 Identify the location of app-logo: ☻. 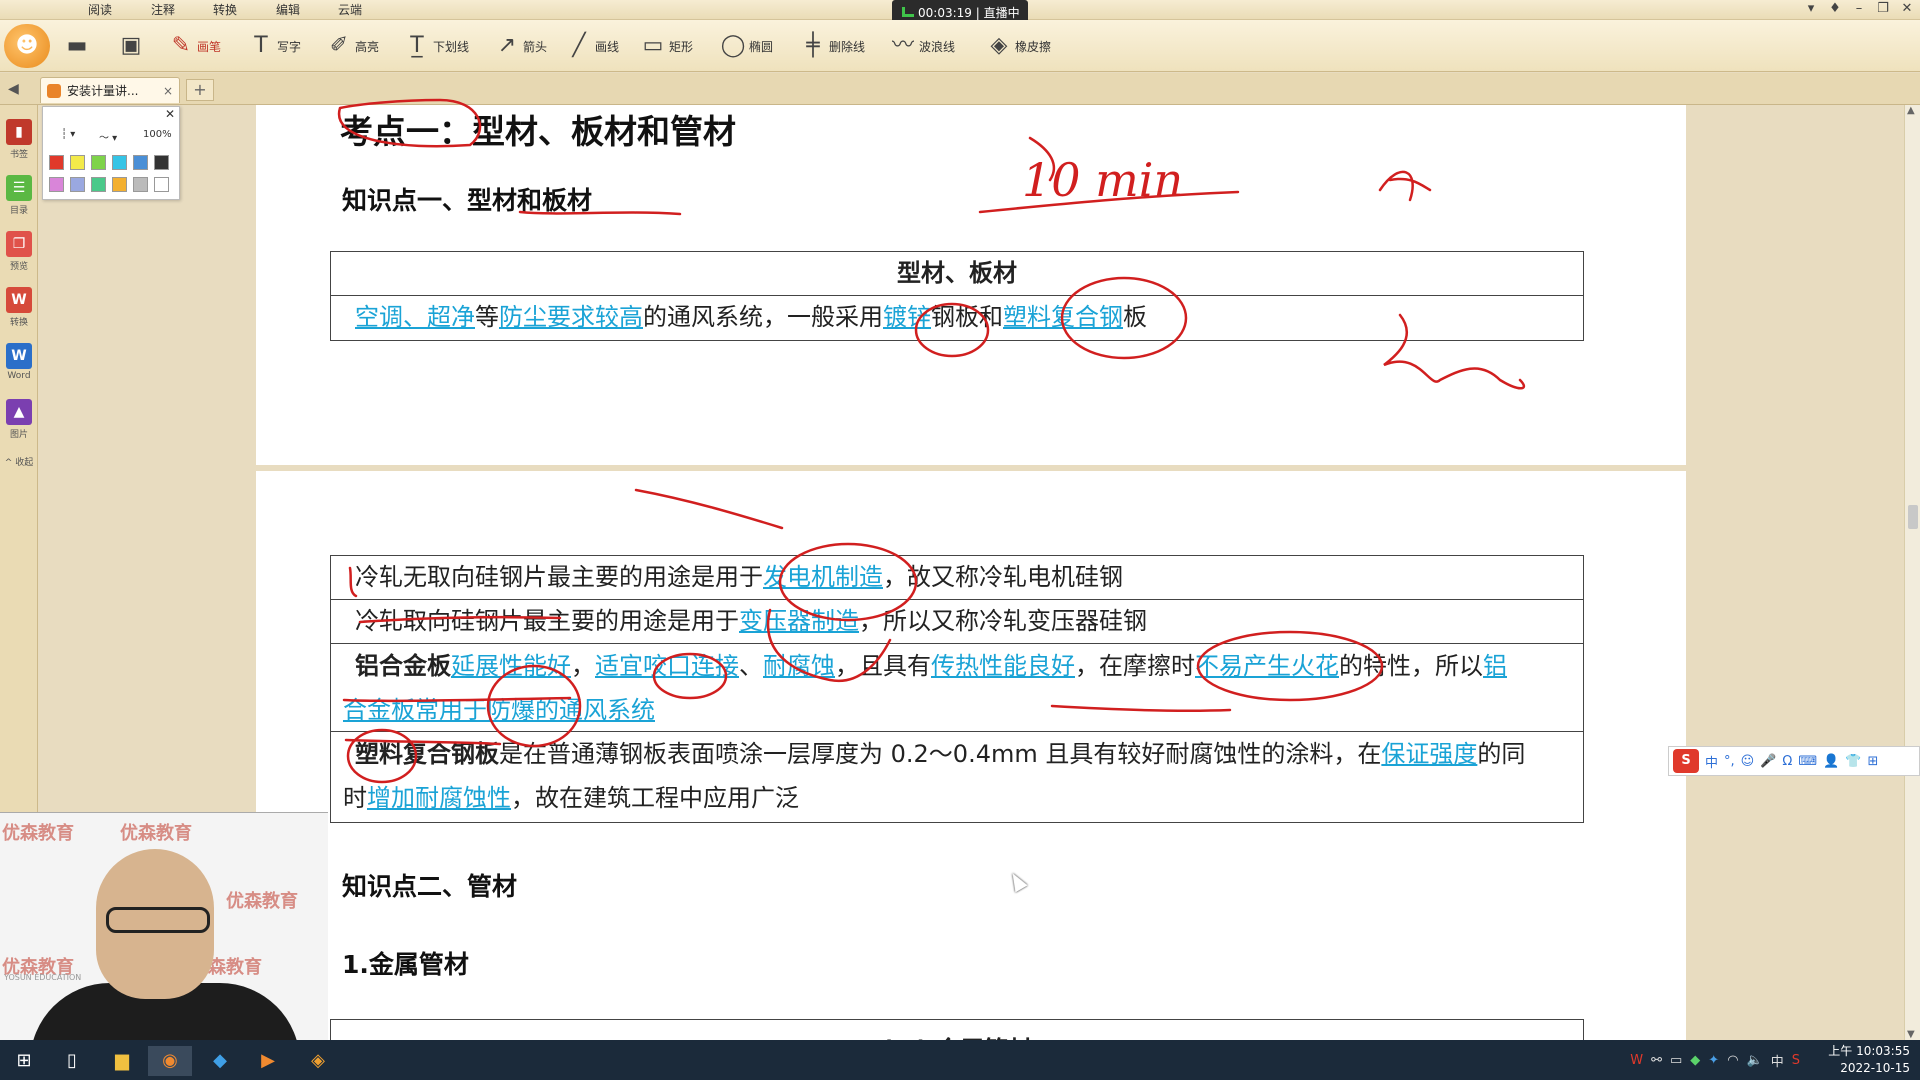
(27, 46).